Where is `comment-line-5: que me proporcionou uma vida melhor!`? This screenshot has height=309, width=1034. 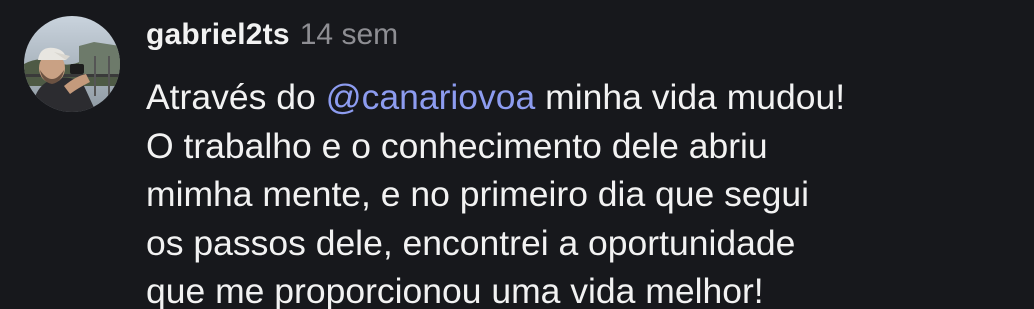 comment-line-5: que me proporcionou uma vida melhor! is located at coordinates (455, 290).